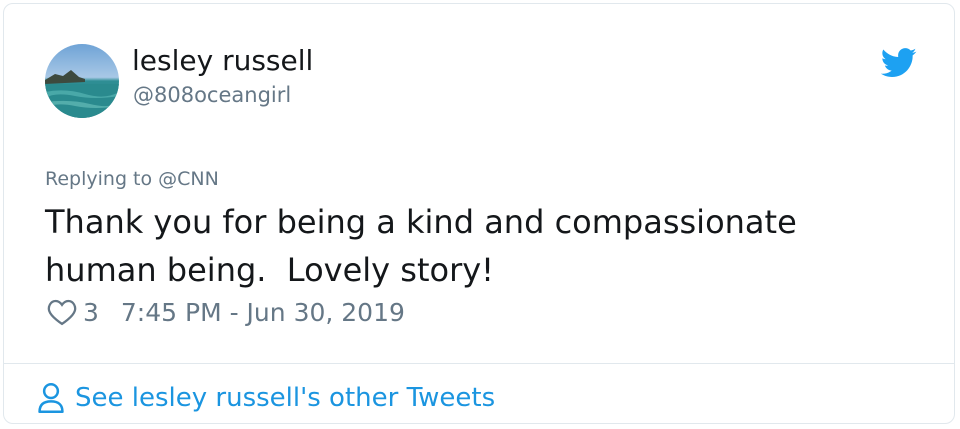 The width and height of the screenshot is (960, 429). Describe the element at coordinates (263, 312) in the screenshot. I see `tweet-timestamp: 7:45 PM - Jun 30, 2019` at that location.